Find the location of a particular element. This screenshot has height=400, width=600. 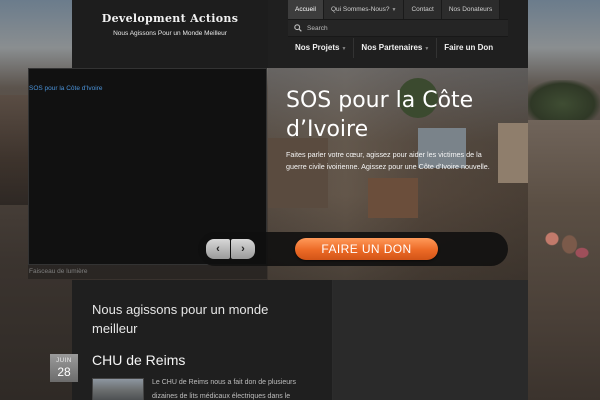

main-menu-label: Nos Projets is located at coordinates (317, 47).